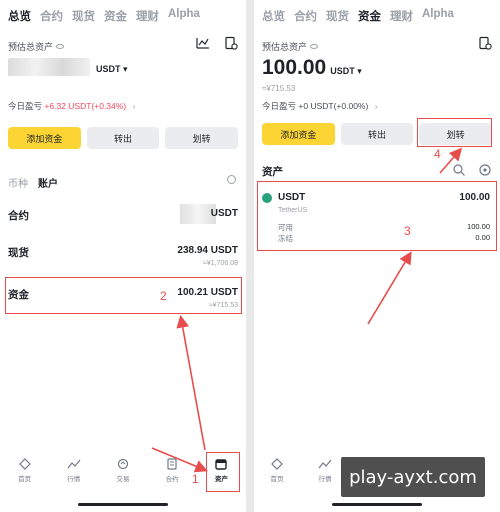 The width and height of the screenshot is (500, 512). I want to click on action-buttons: 添加资金 转出 划转, so click(123, 138).